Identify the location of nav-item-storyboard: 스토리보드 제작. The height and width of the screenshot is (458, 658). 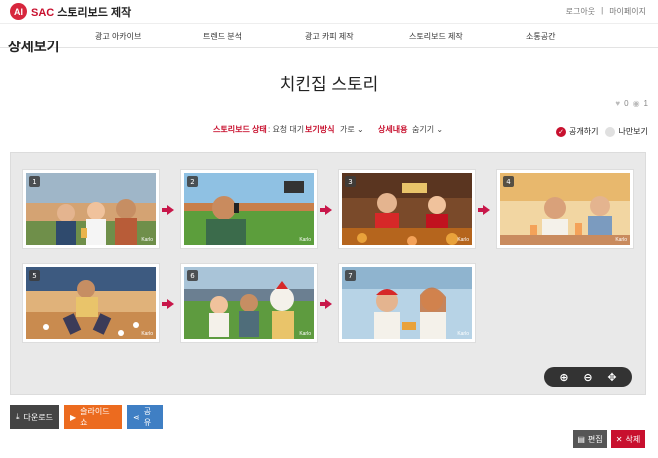
(436, 36).